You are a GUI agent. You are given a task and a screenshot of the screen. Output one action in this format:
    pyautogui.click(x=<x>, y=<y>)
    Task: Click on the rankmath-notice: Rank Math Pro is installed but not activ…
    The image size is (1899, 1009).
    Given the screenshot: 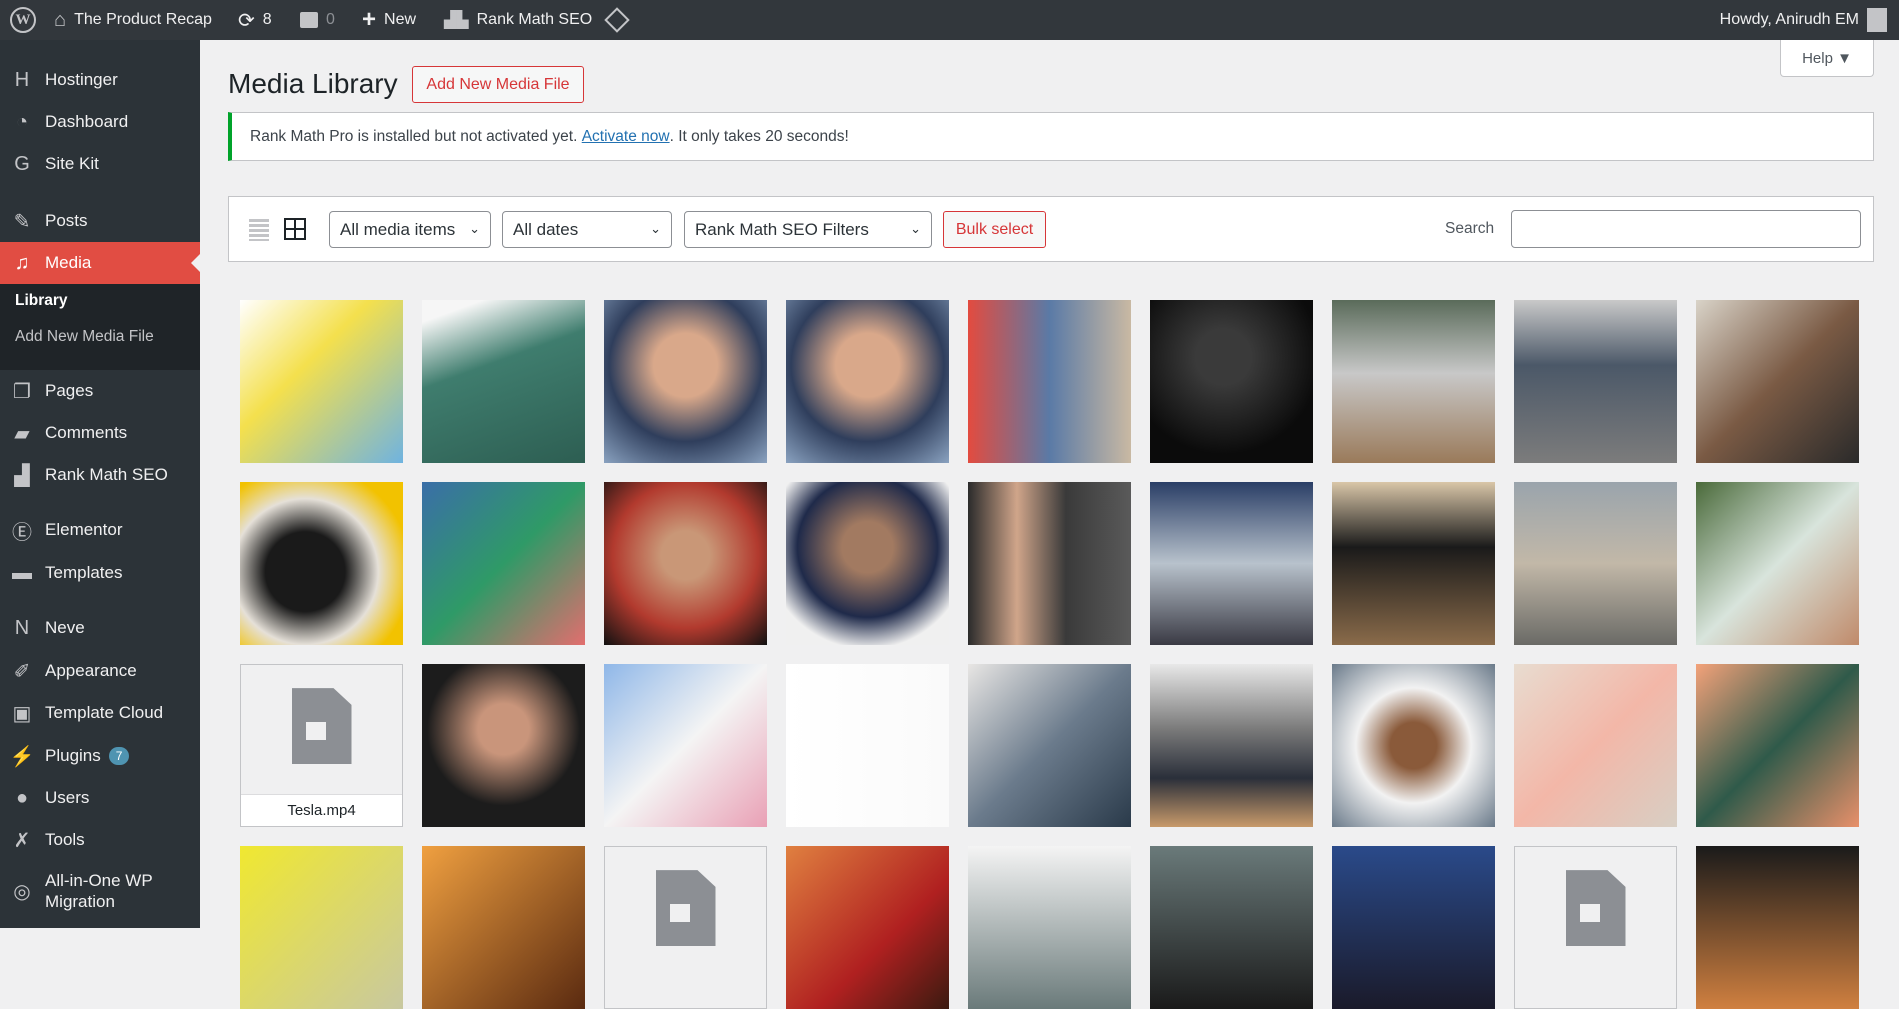 What is the action you would take?
    pyautogui.click(x=1051, y=136)
    